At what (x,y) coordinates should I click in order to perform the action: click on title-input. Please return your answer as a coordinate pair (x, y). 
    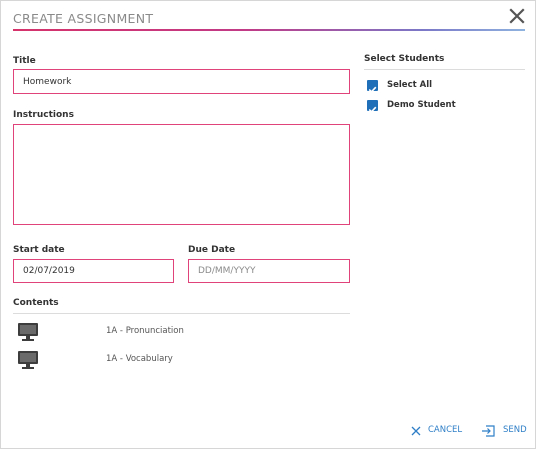
    Looking at the image, I should click on (181, 81).